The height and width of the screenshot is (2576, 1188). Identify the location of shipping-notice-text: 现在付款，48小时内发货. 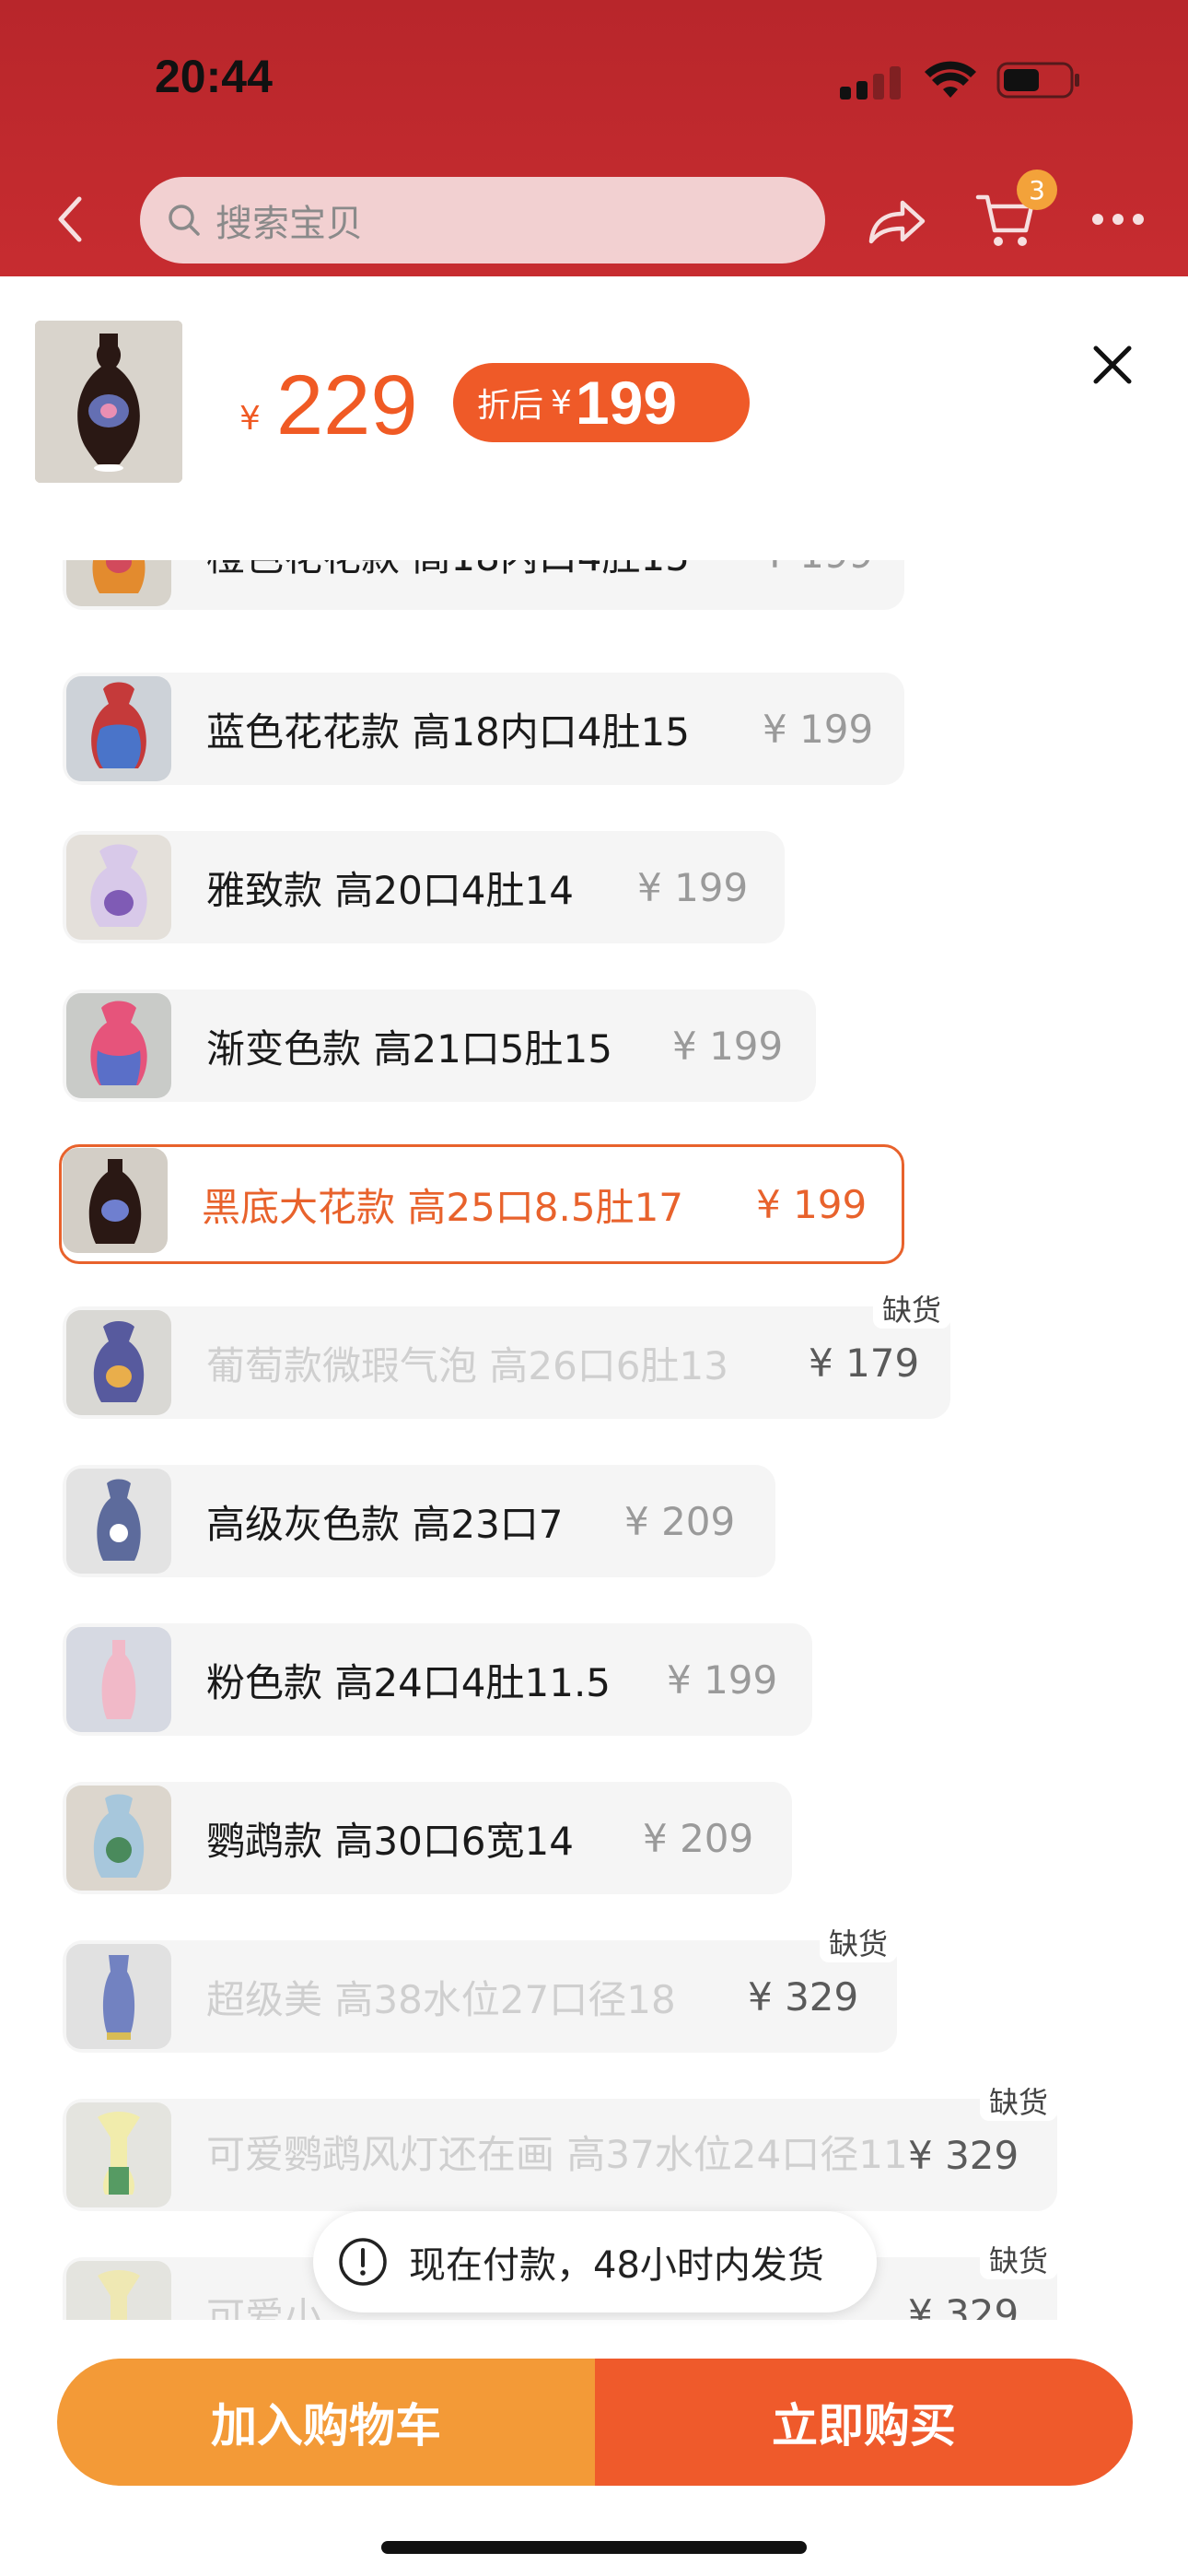
(616, 2265).